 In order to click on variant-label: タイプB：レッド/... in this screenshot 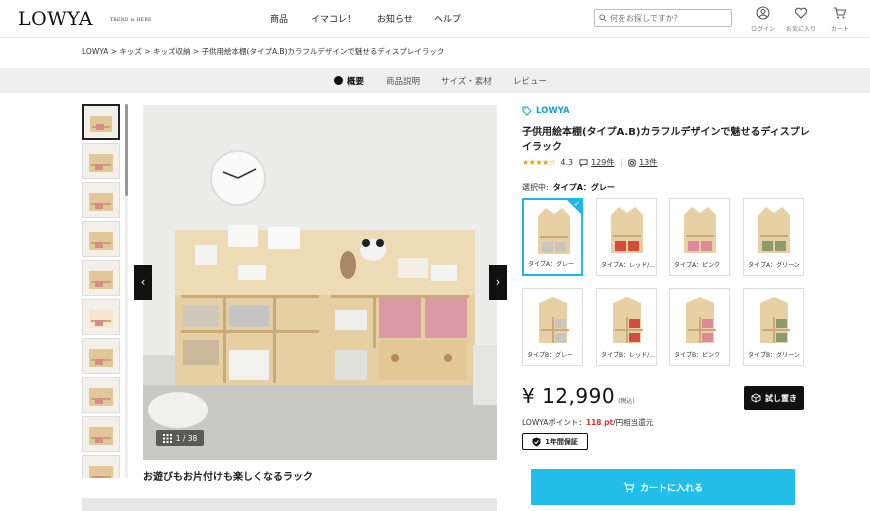, I will do `click(628, 355)`.